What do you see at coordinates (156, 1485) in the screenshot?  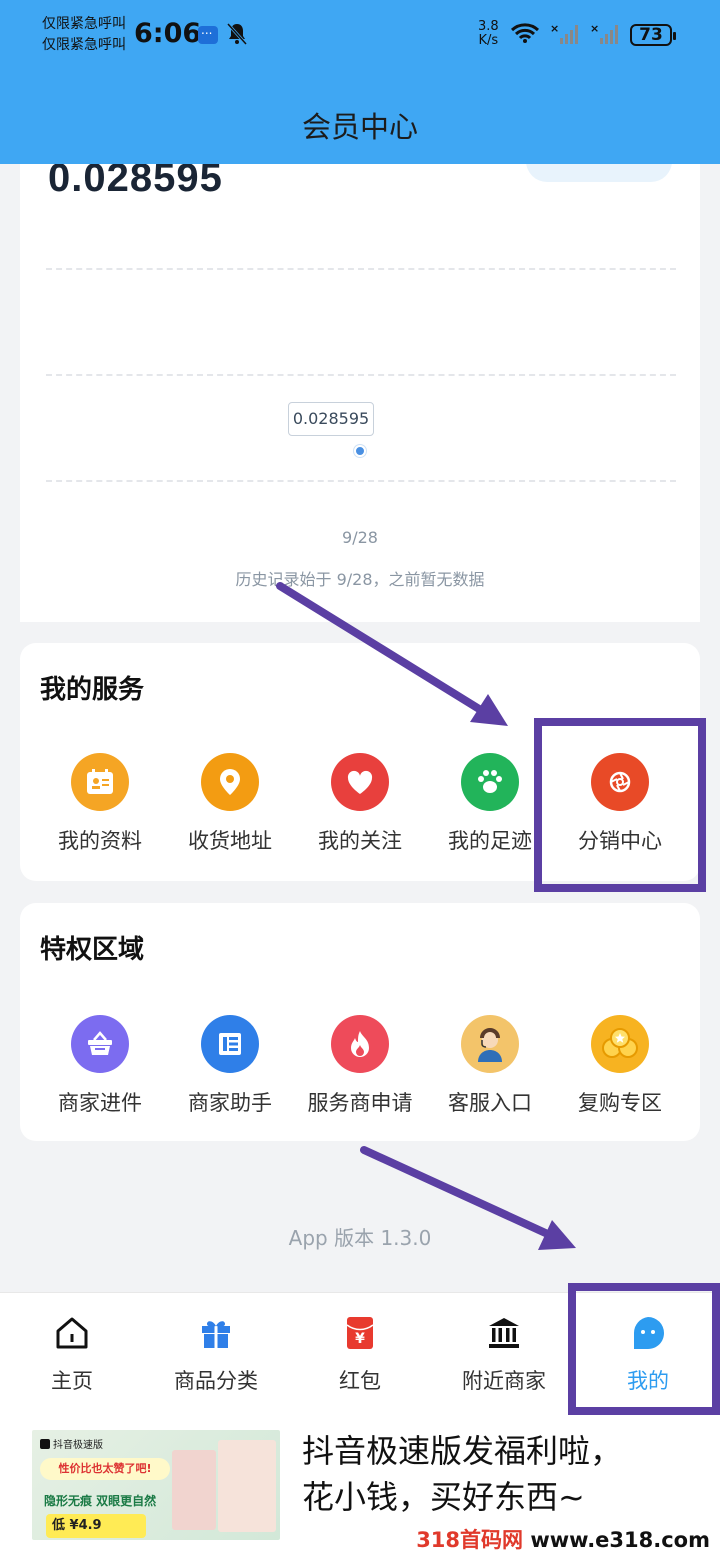 I see `ad-image: 抖音极速版 性价比也太赞了吧! 隐形无痕 双眼更自然 低 ¥4.9` at bounding box center [156, 1485].